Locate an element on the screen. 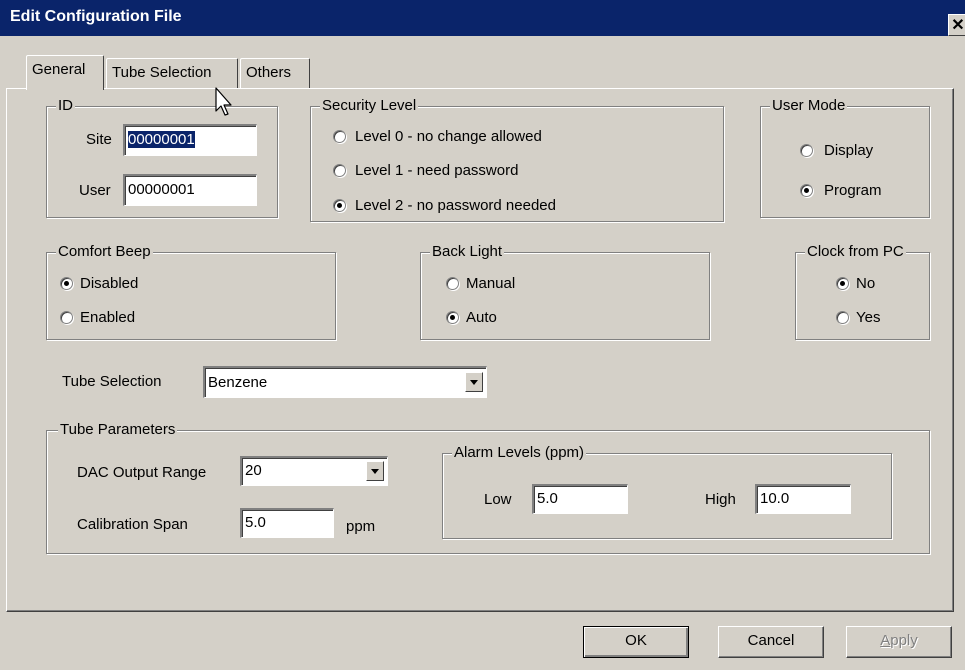  site-value: 00000001 is located at coordinates (161, 139).